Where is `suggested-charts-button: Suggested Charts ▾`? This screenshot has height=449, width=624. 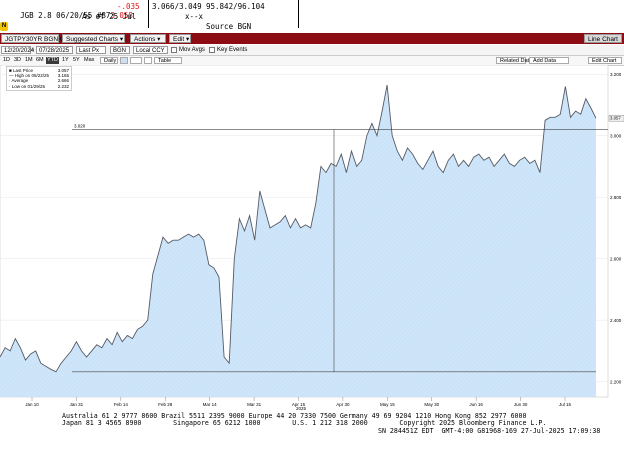 suggested-charts-button: Suggested Charts ▾ is located at coordinates (93, 38).